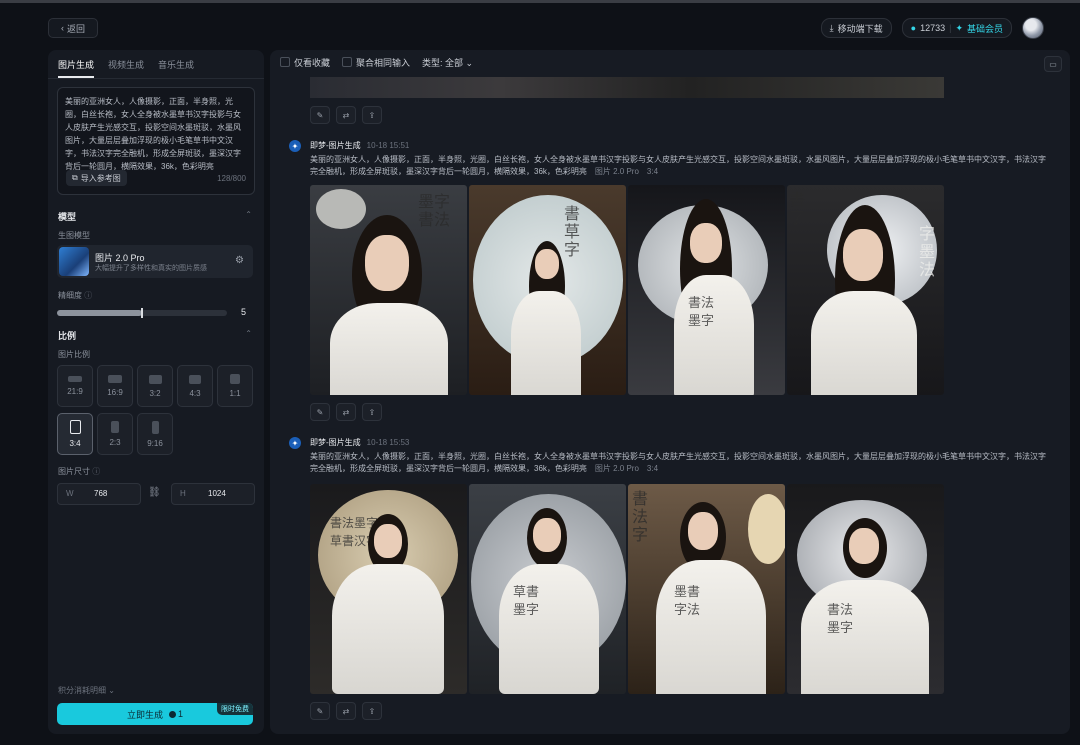 Image resolution: width=1080 pixels, height=745 pixels. I want to click on mode-tabs: 图片生成 视频生成 音乐生成, so click(156, 64).